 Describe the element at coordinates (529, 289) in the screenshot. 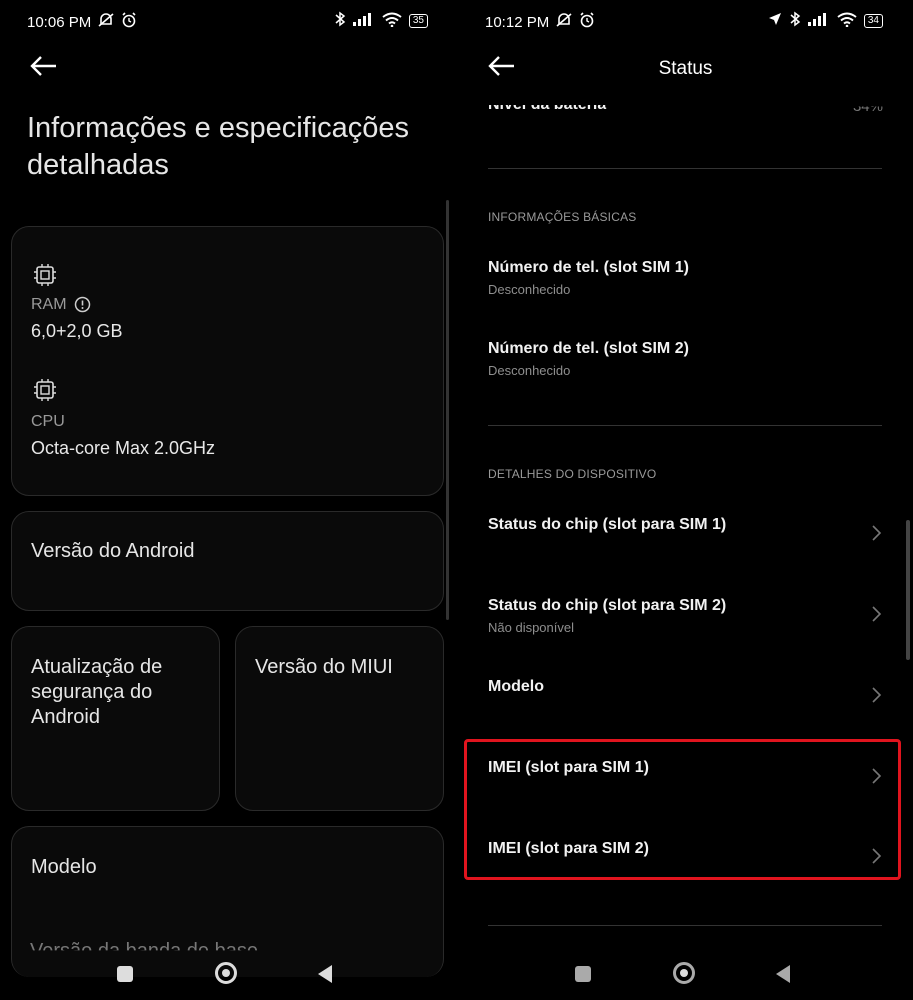

I see `phone-number-sim1-subtitle: Desconhecido` at that location.